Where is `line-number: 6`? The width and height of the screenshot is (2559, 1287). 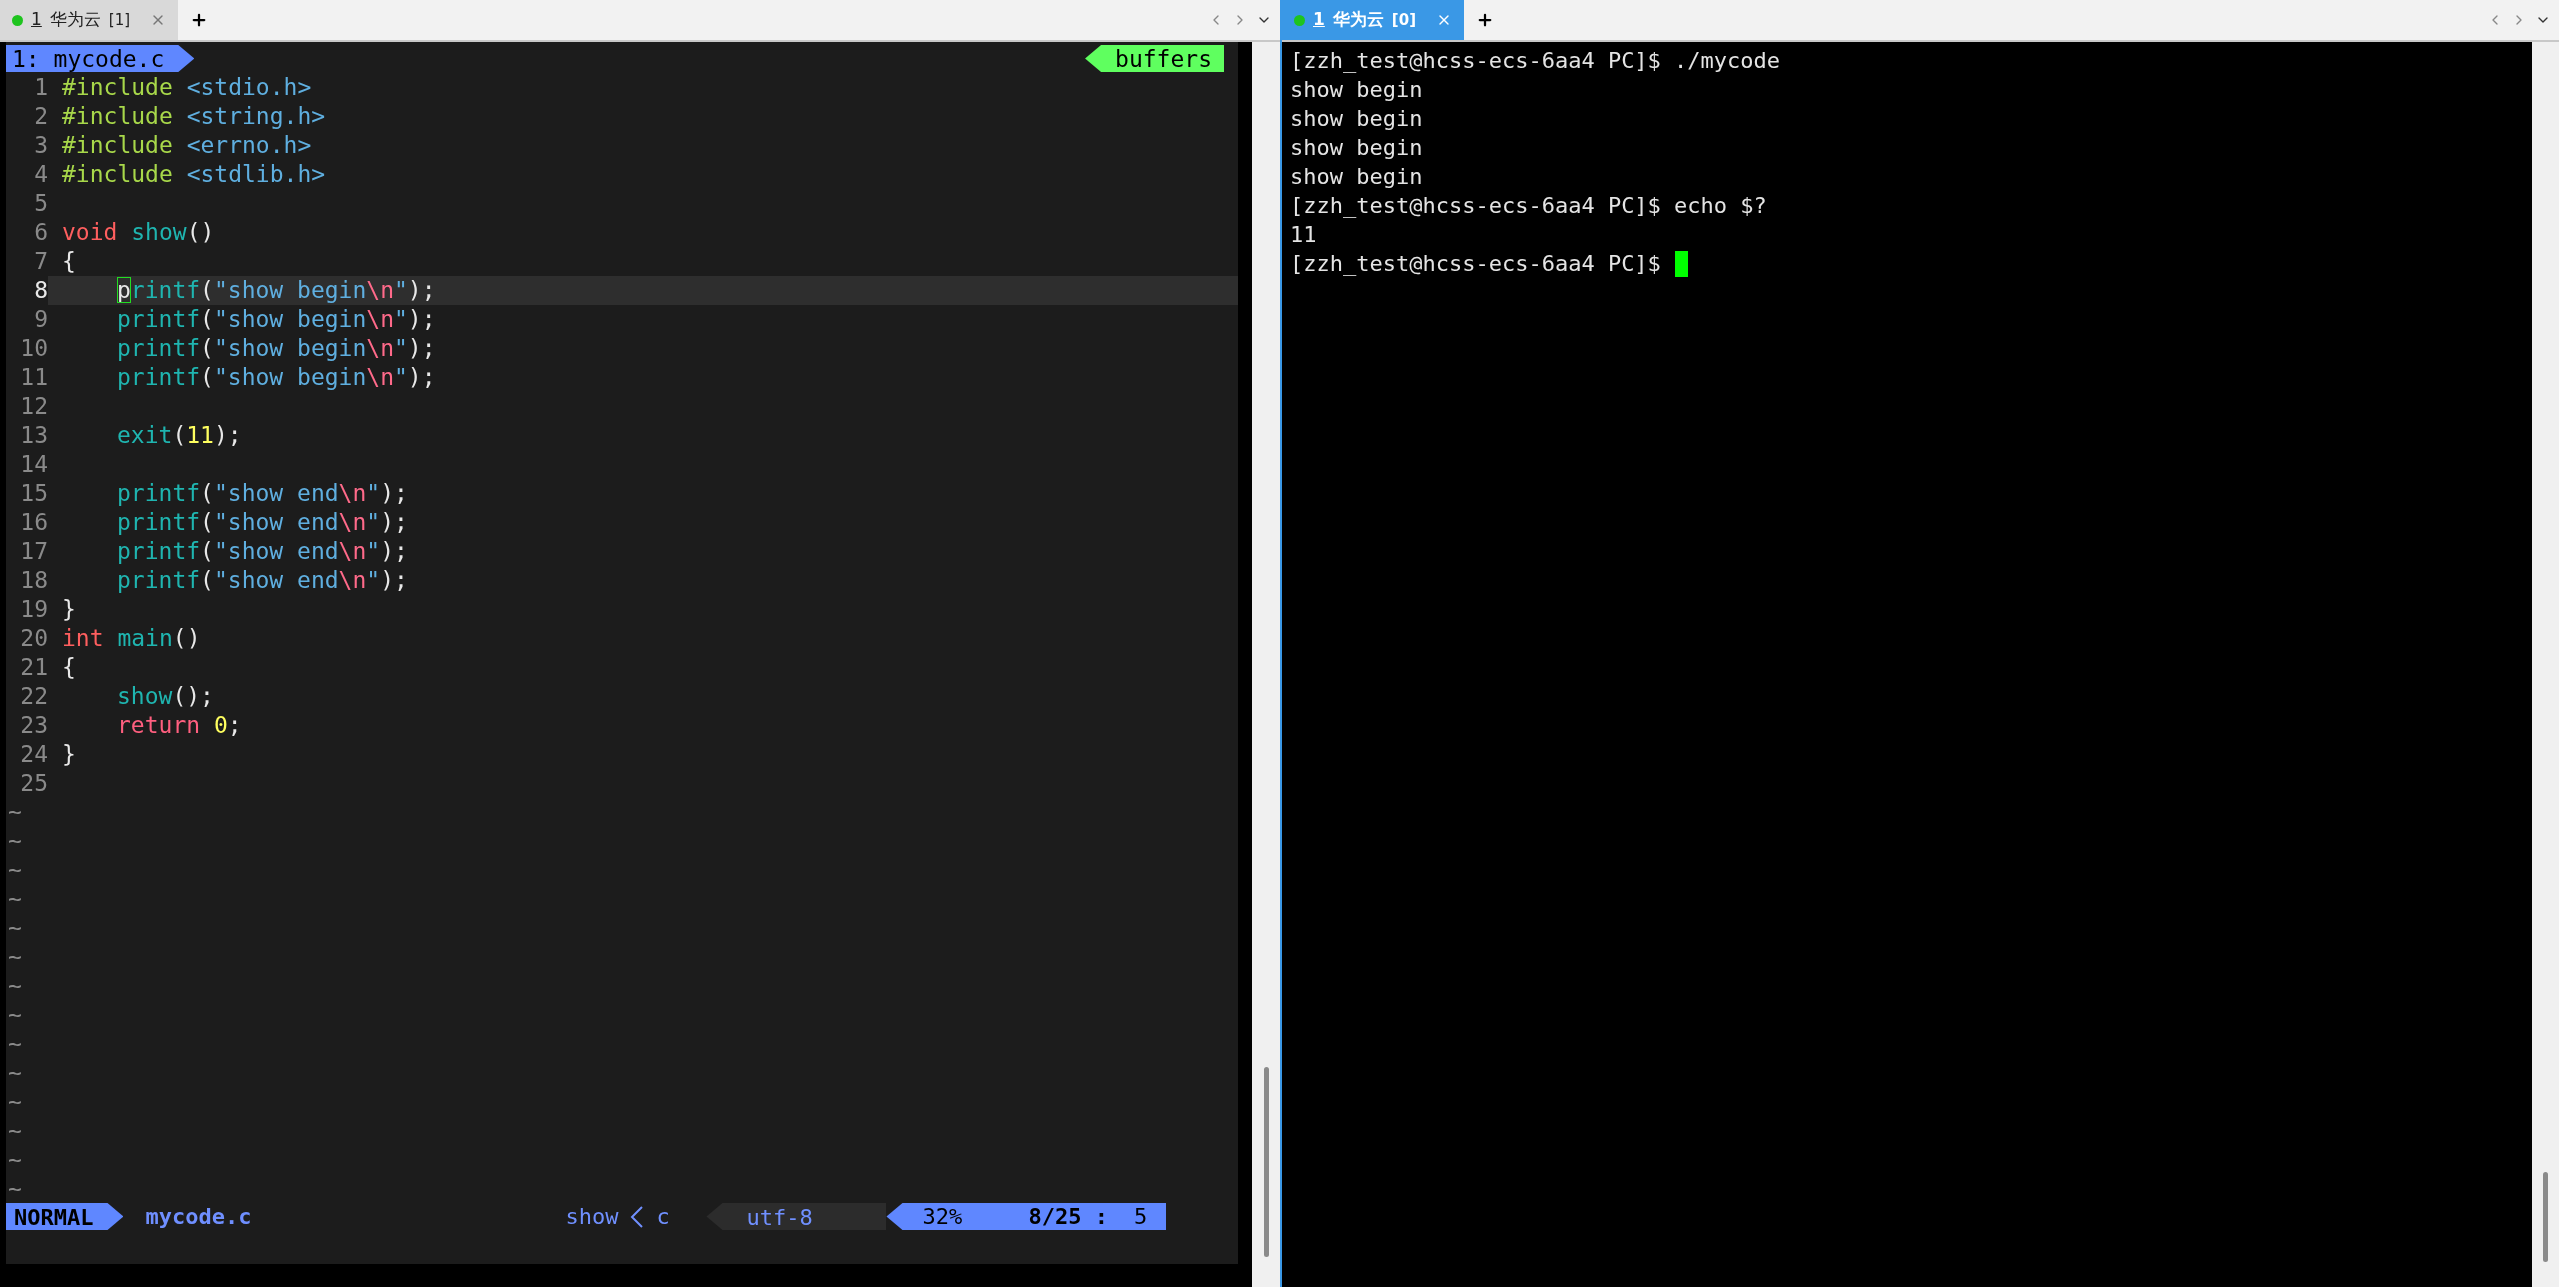 line-number: 6 is located at coordinates (40, 232).